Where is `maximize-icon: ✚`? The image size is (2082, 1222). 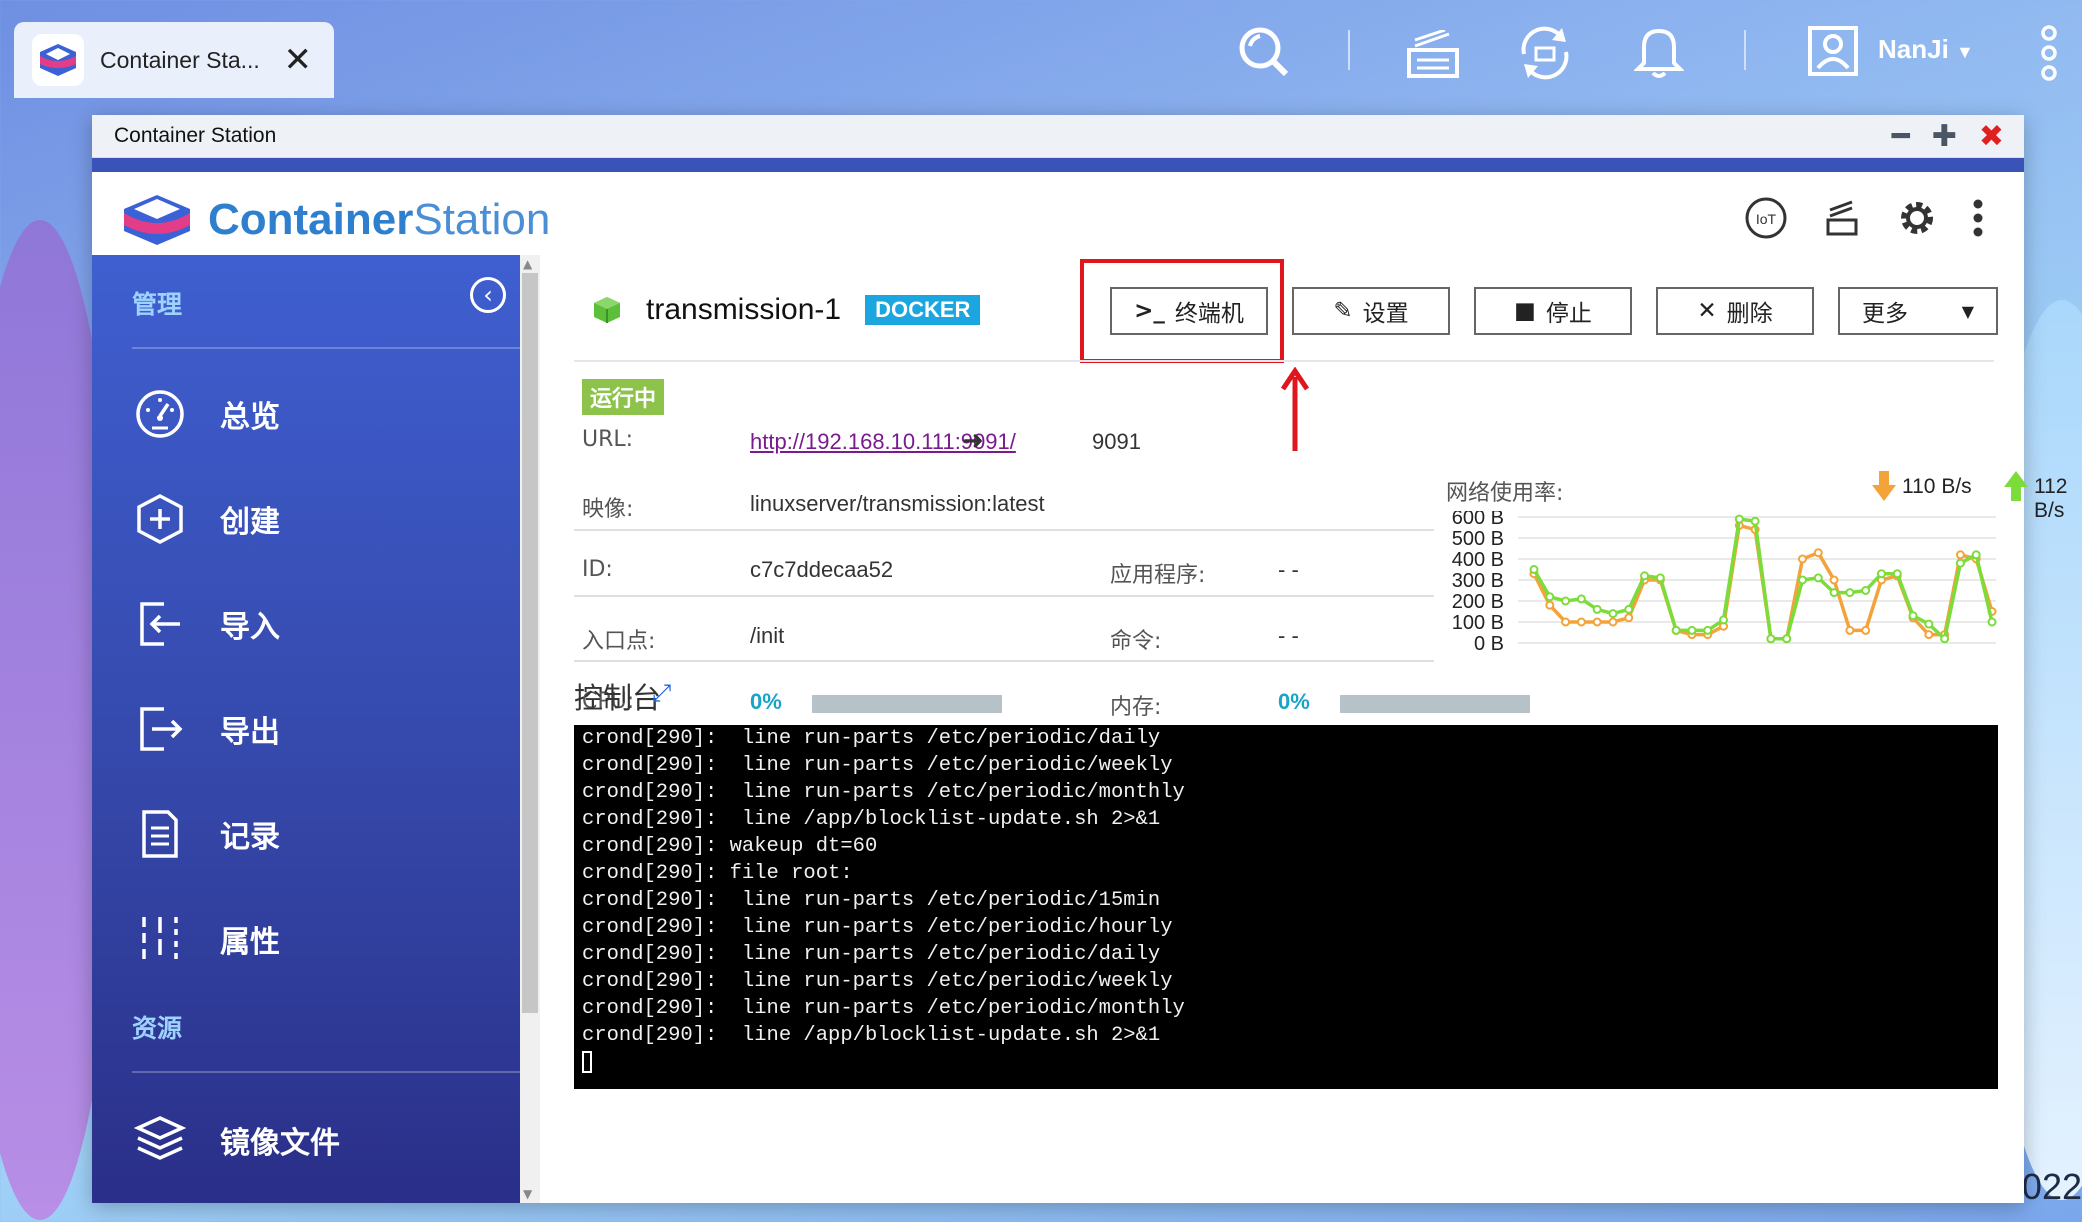 maximize-icon: ✚ is located at coordinates (1944, 136).